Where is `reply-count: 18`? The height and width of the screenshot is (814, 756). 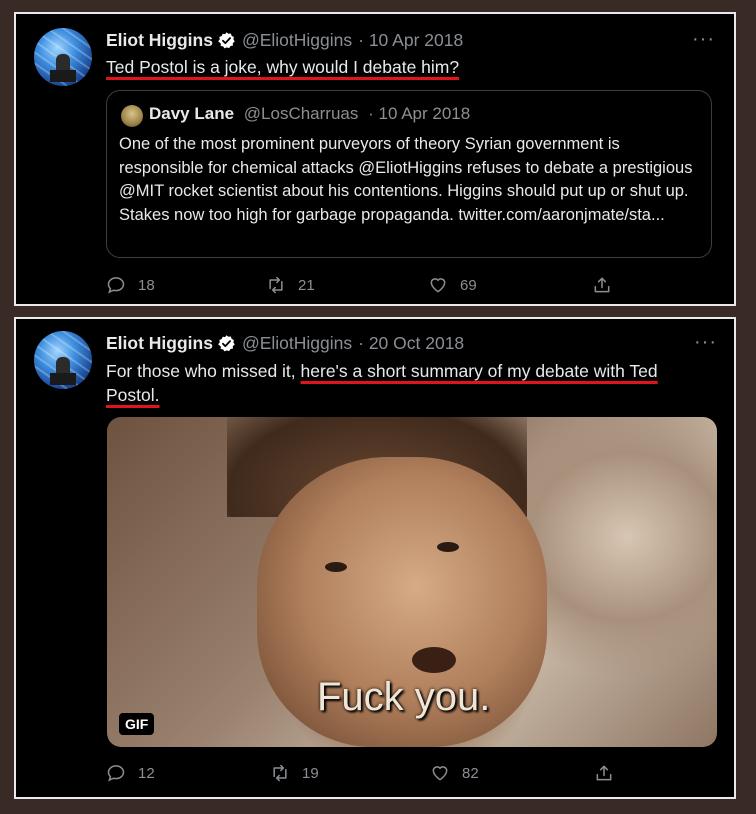
reply-count: 18 is located at coordinates (146, 285).